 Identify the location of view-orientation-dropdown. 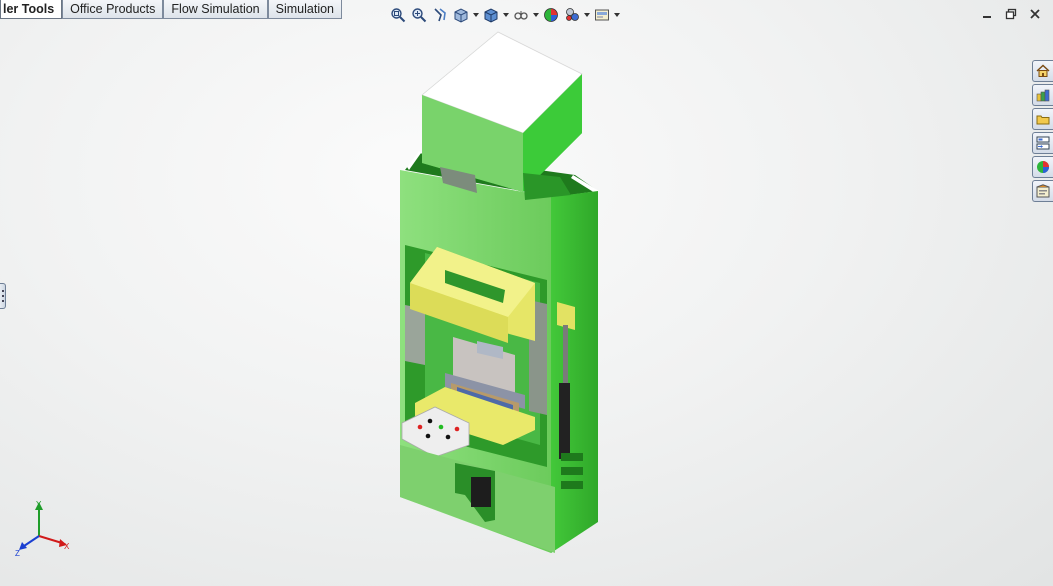
(505, 15).